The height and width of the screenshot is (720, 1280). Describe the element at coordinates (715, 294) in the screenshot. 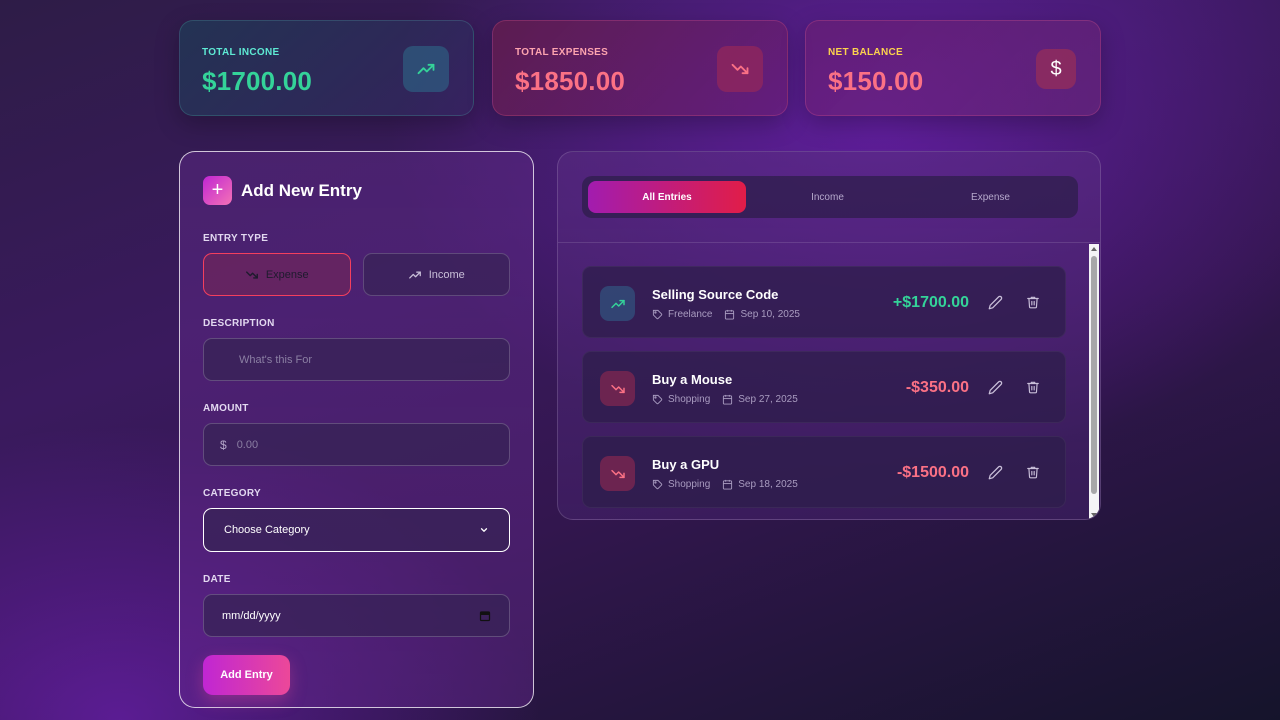

I see `entry-title: Selling Source Code` at that location.